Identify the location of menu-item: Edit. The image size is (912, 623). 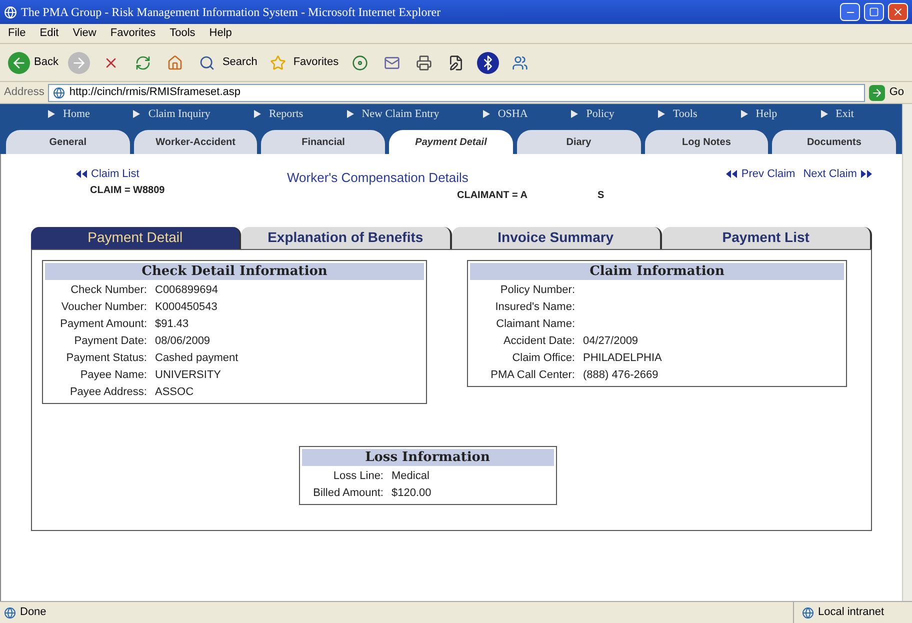
(49, 33).